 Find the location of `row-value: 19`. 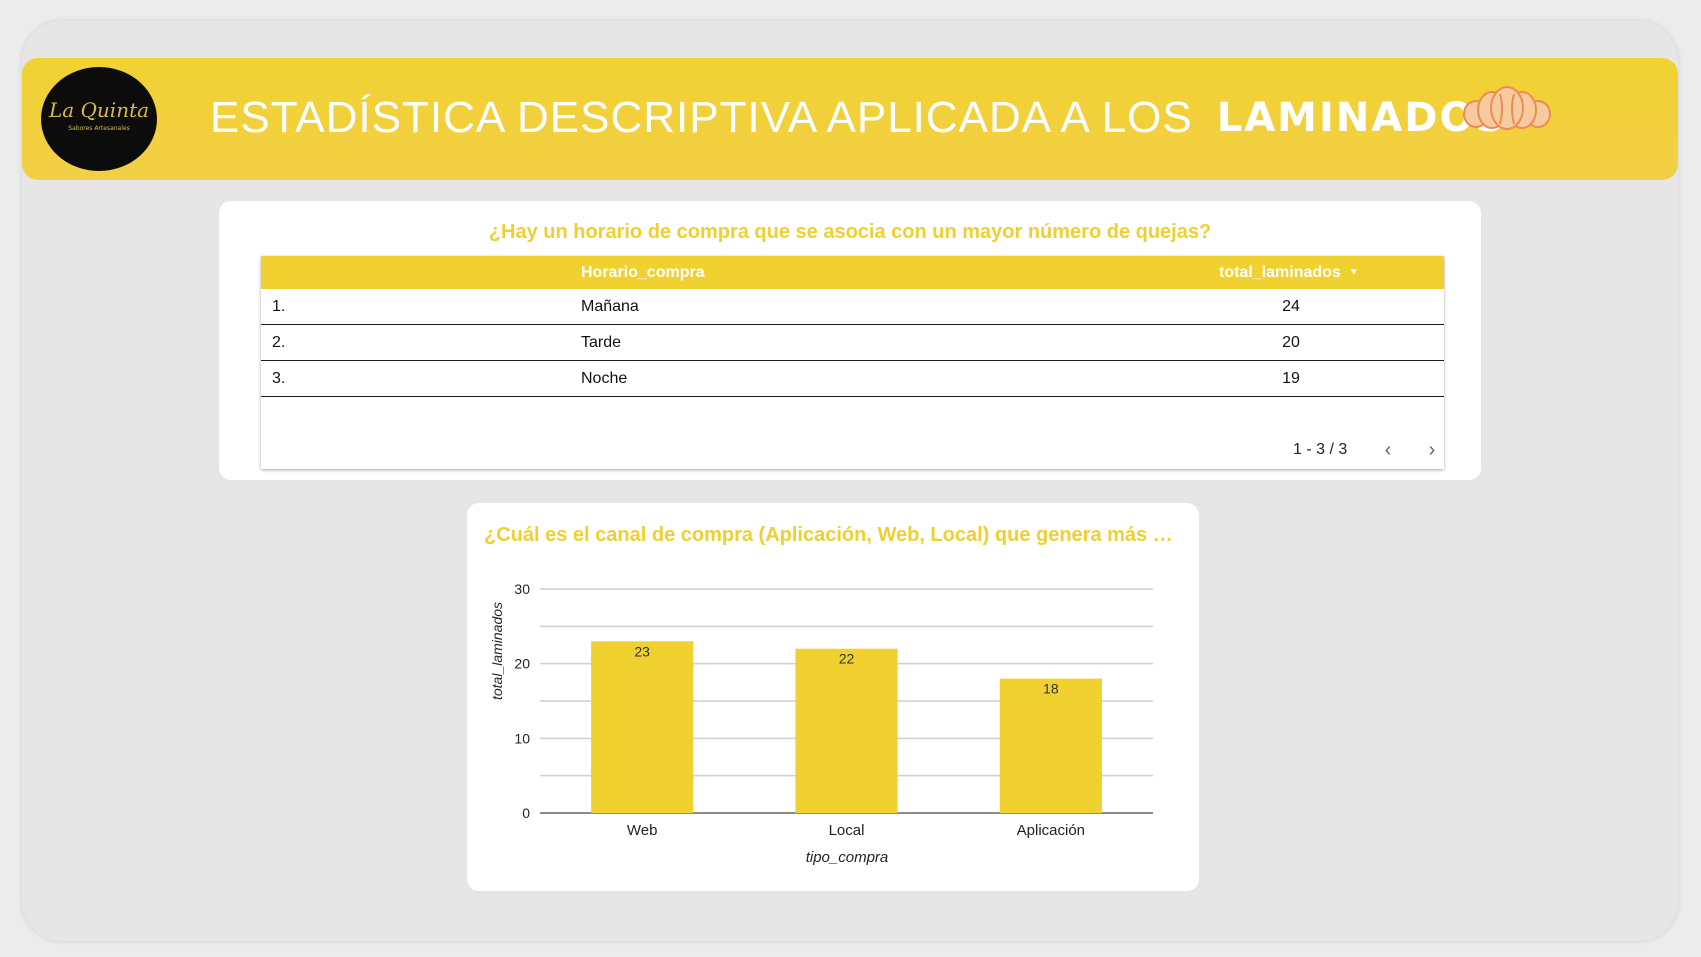

row-value: 19 is located at coordinates (1291, 378).